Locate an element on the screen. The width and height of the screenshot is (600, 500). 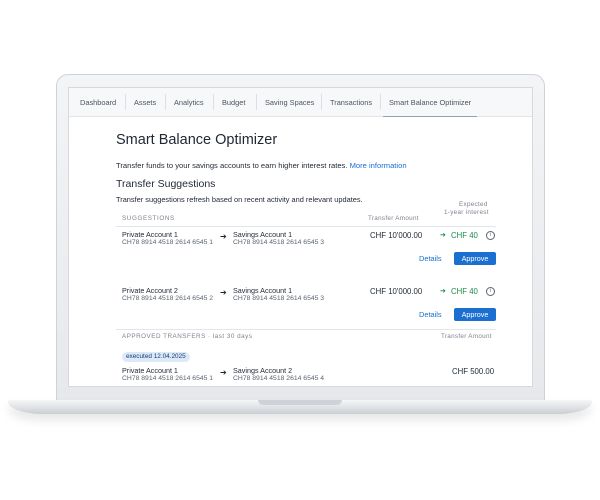
approved-amount-header: Transfer Amount is located at coordinates (466, 336).